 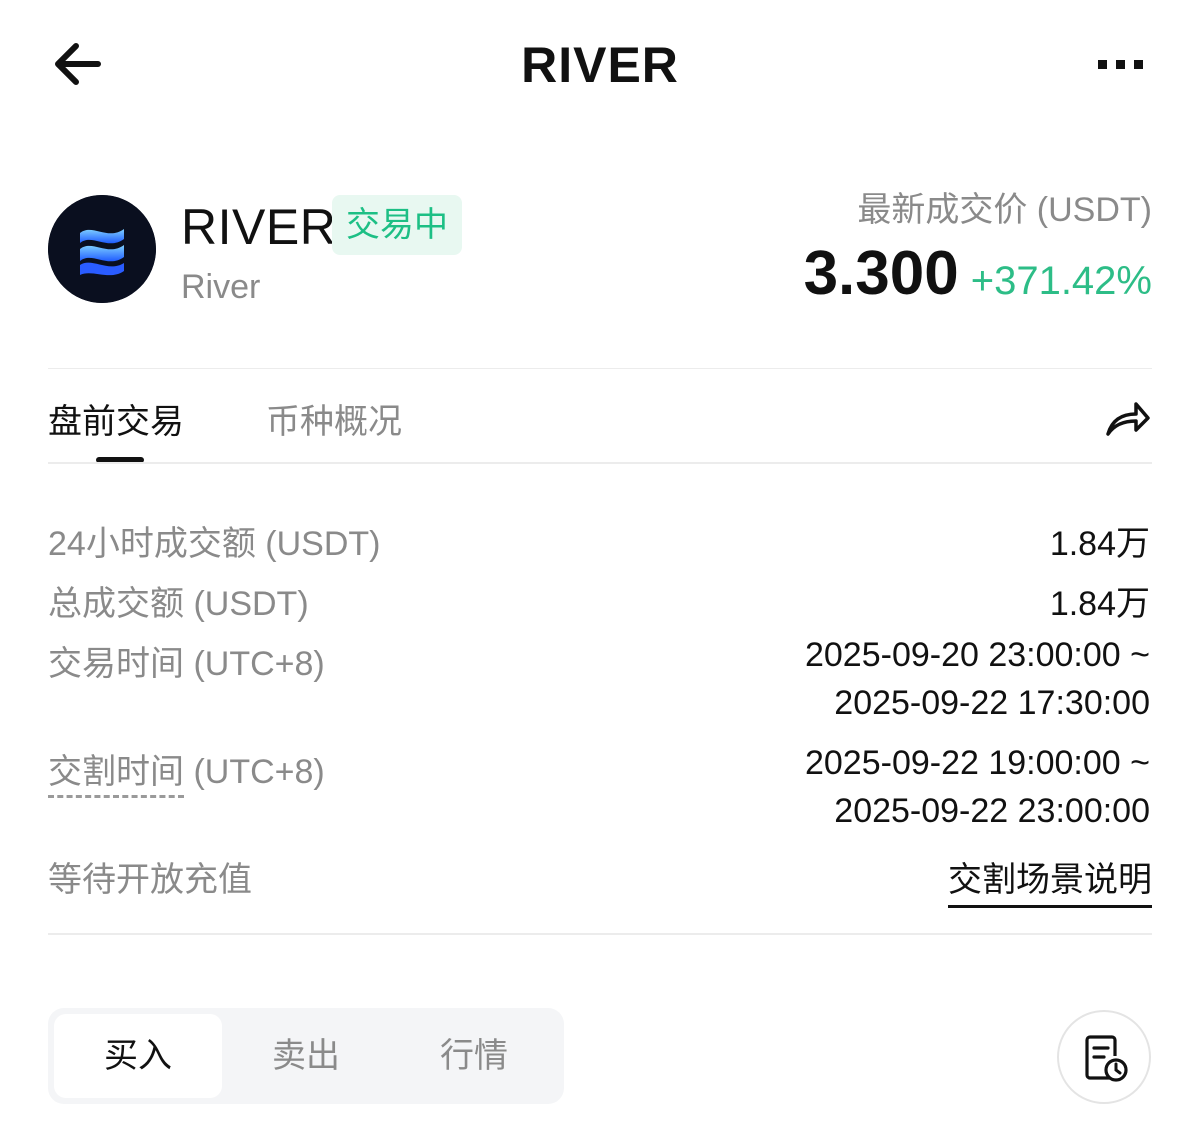 What do you see at coordinates (138, 1056) in the screenshot?
I see `buy-tab: 买入` at bounding box center [138, 1056].